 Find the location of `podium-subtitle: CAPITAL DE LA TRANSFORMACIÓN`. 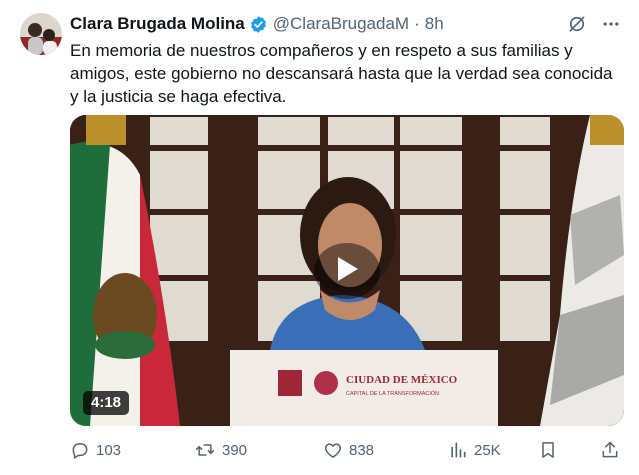

podium-subtitle: CAPITAL DE LA TRANSFORMACIÓN is located at coordinates (392, 393).